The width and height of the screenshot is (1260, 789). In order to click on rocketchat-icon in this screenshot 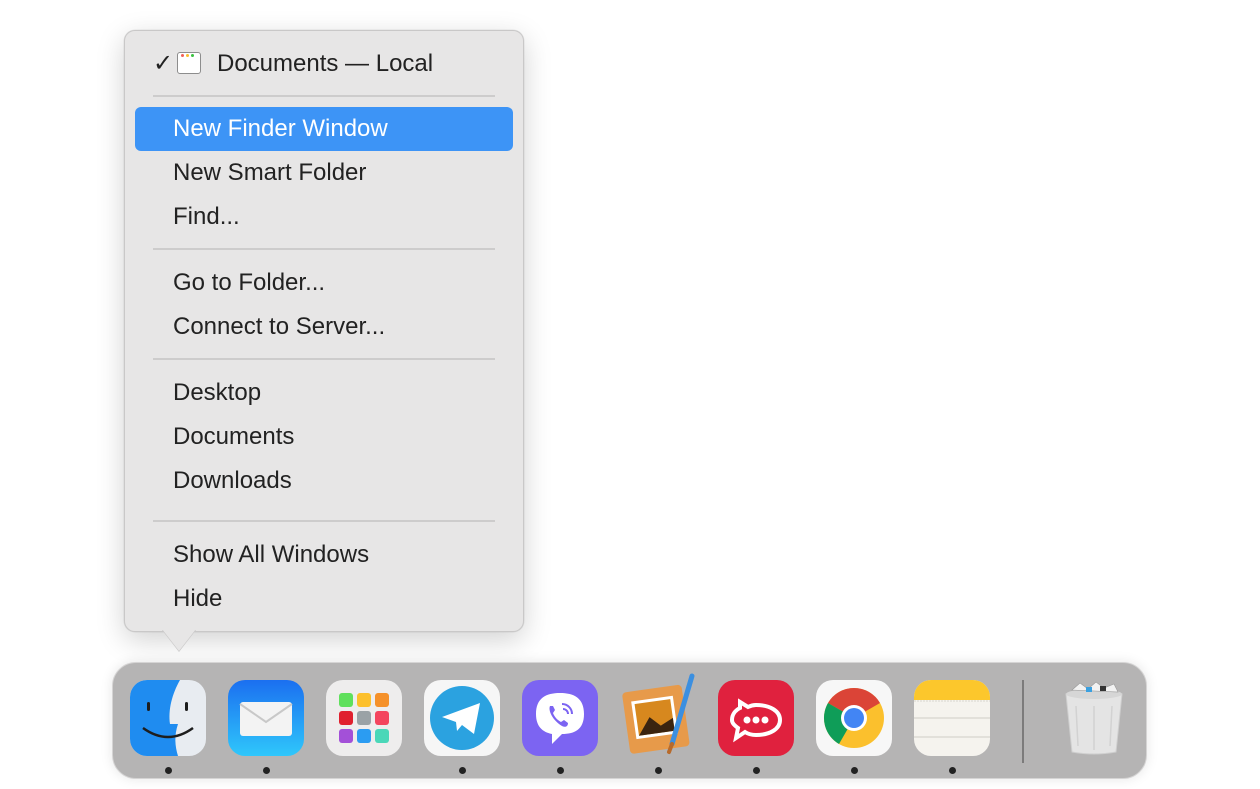, I will do `click(756, 718)`.